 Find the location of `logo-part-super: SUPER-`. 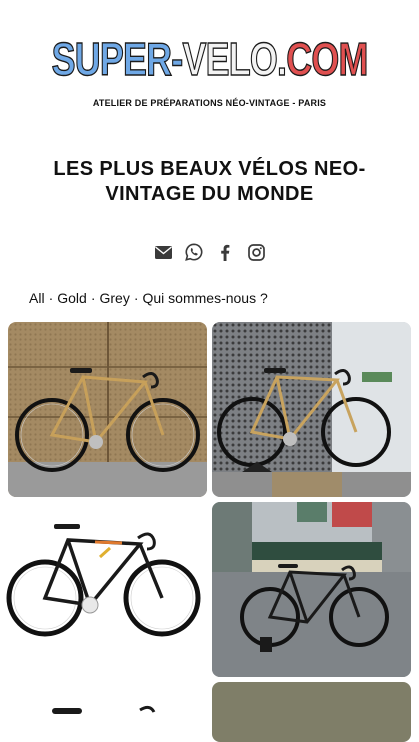

logo-part-super: SUPER- is located at coordinates (117, 59).